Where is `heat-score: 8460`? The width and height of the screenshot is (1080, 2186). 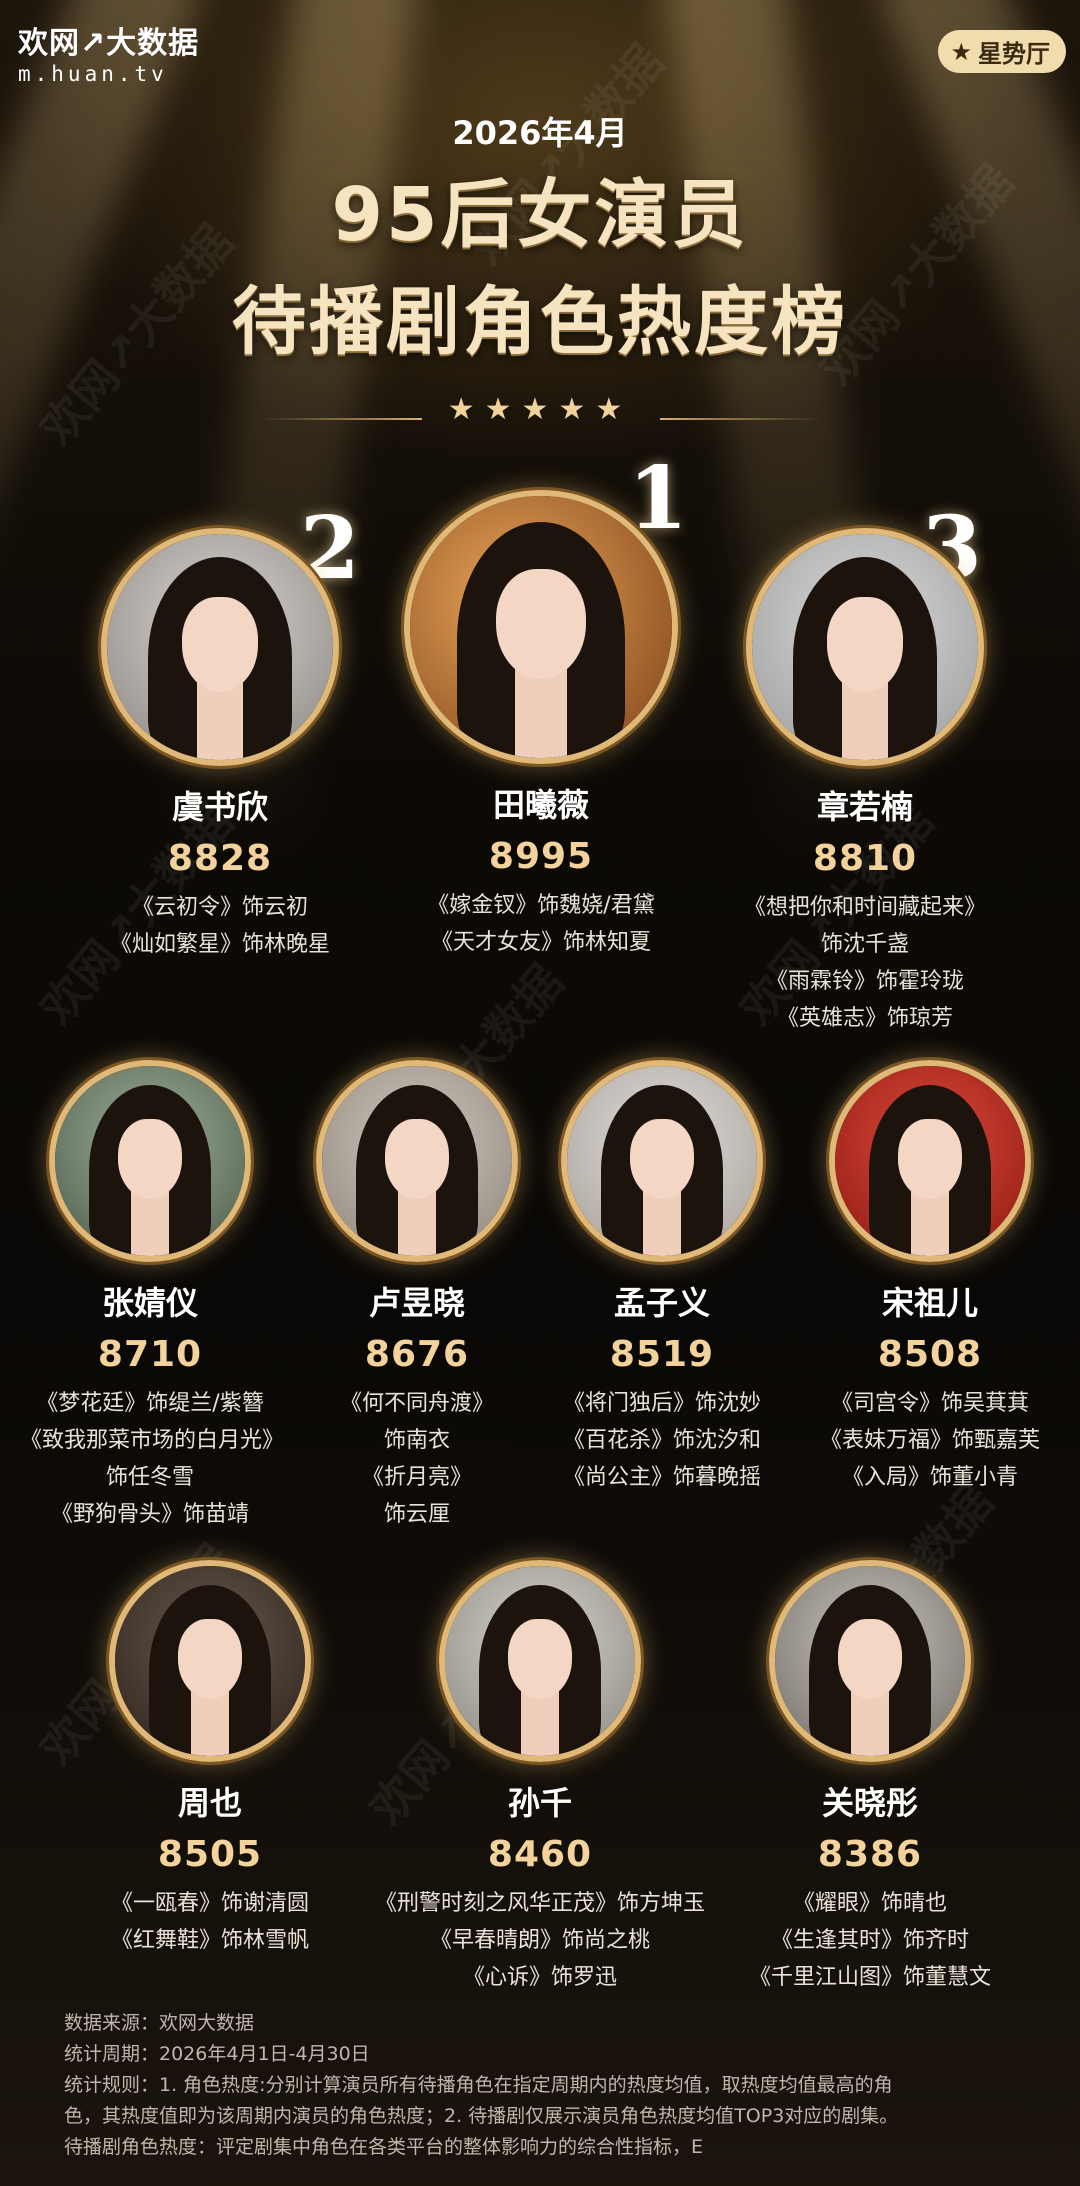
heat-score: 8460 is located at coordinates (540, 1854).